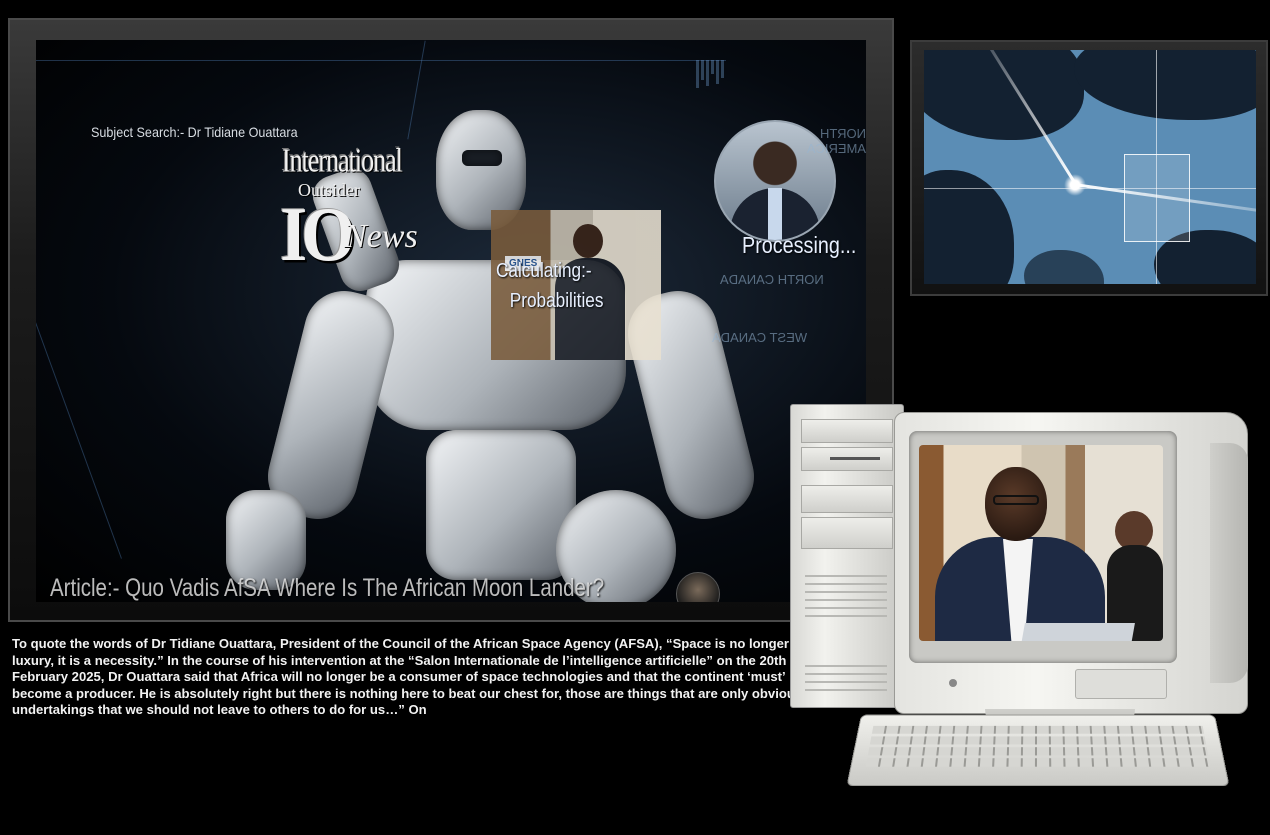  Describe the element at coordinates (556, 301) in the screenshot. I see `probabilities-label: Probabilities` at that location.